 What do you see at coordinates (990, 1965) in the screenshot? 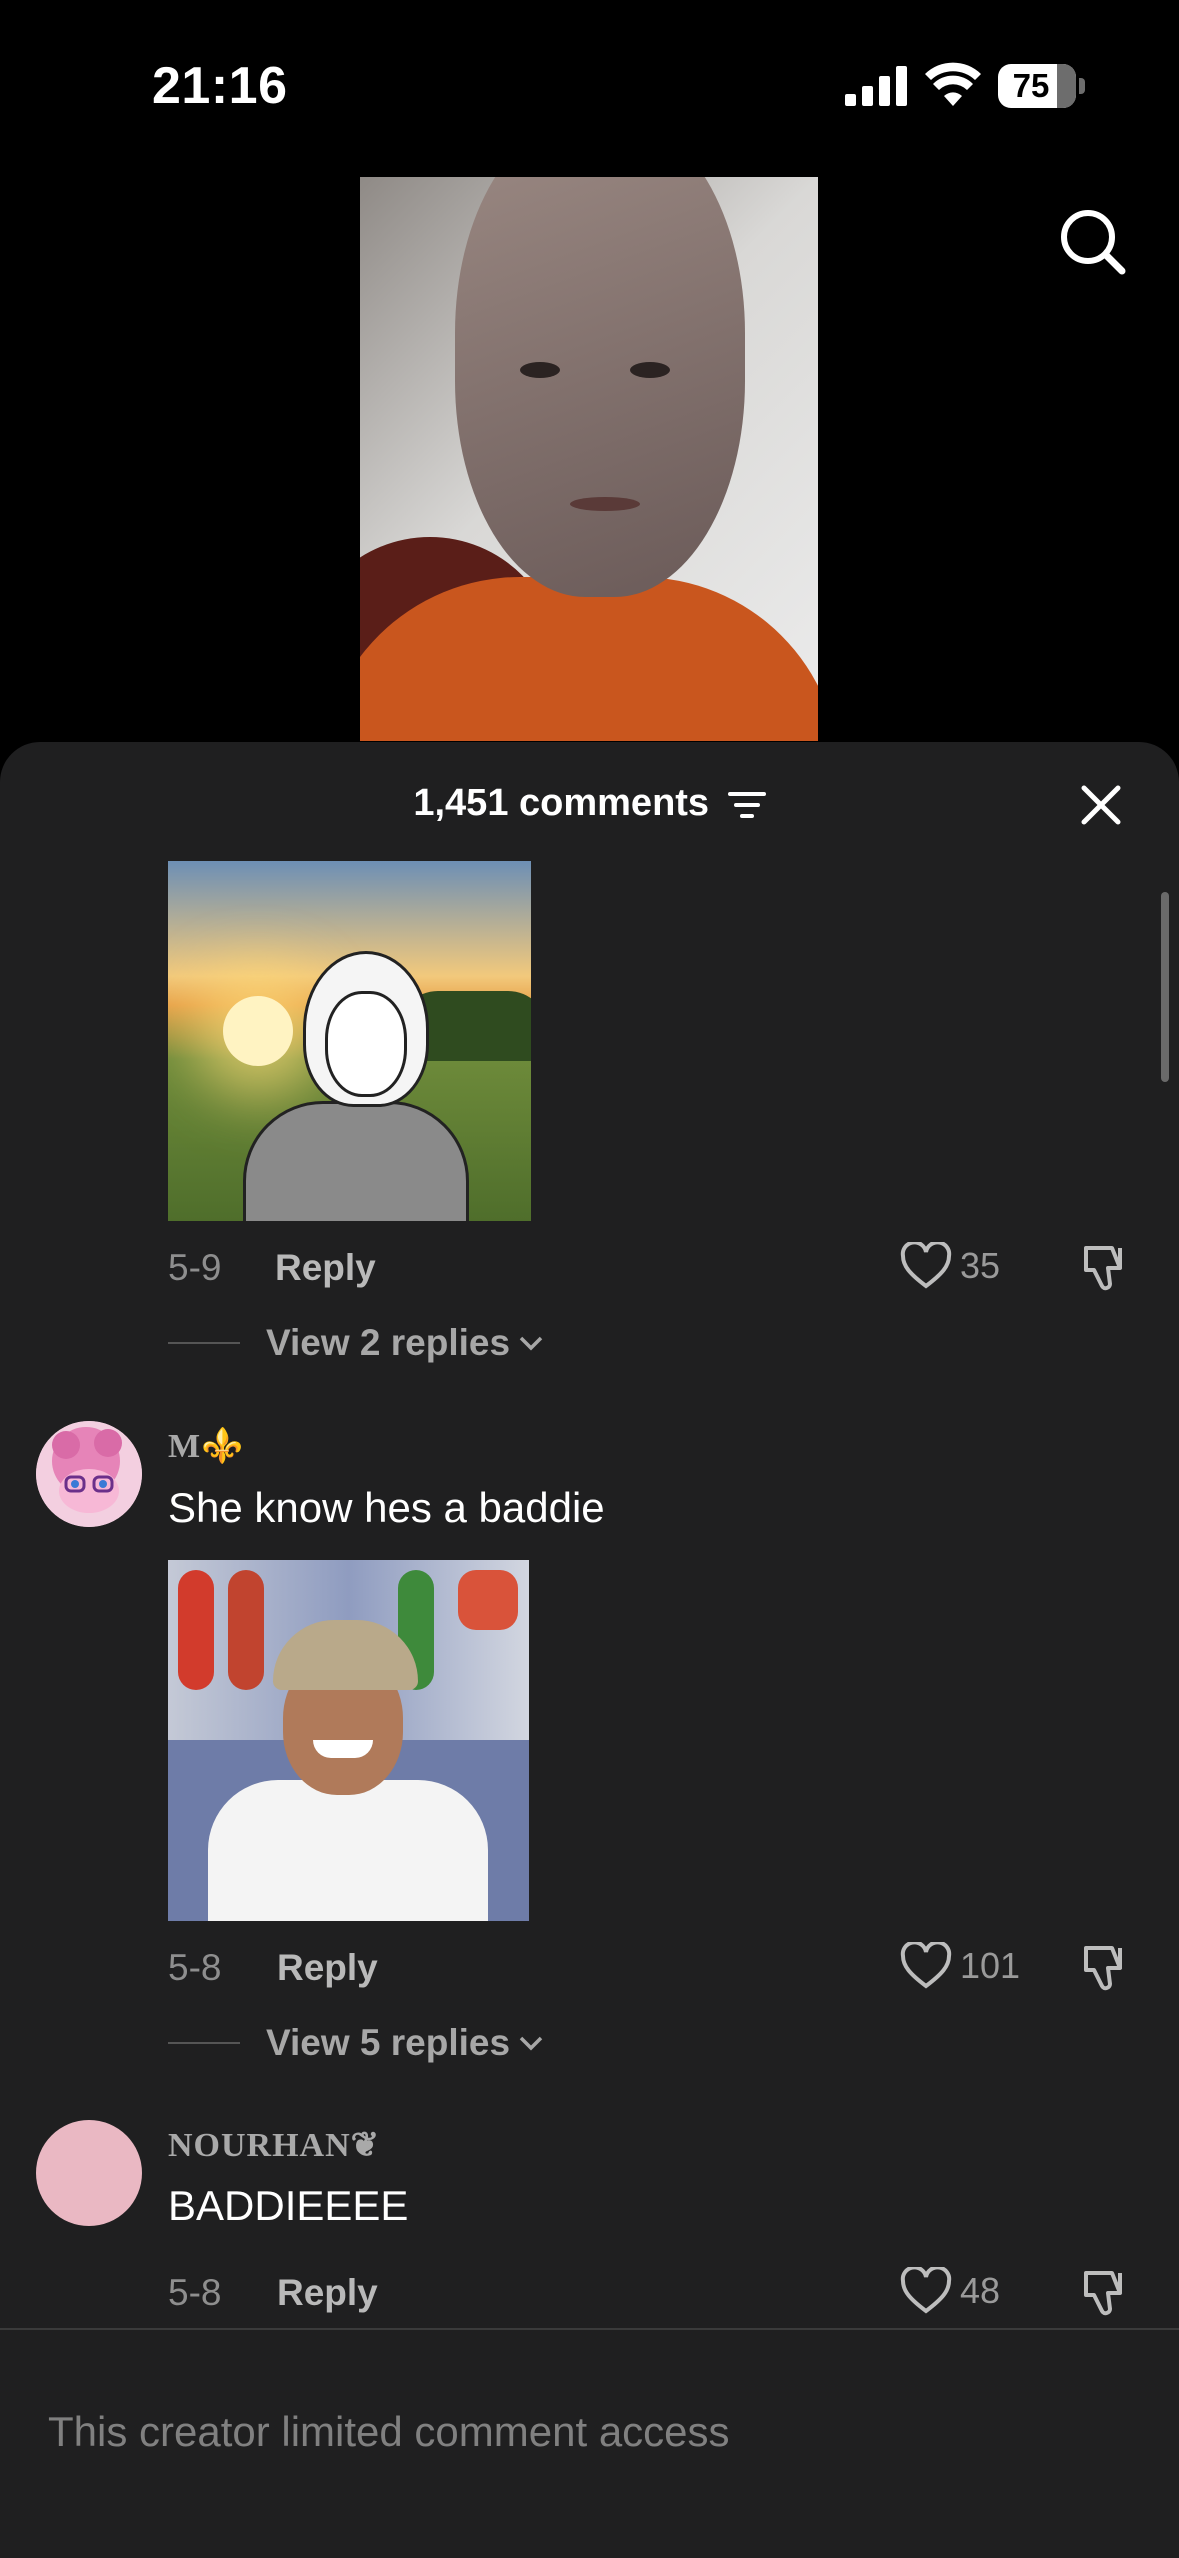
I see `comment-2-like-count: 101` at bounding box center [990, 1965].